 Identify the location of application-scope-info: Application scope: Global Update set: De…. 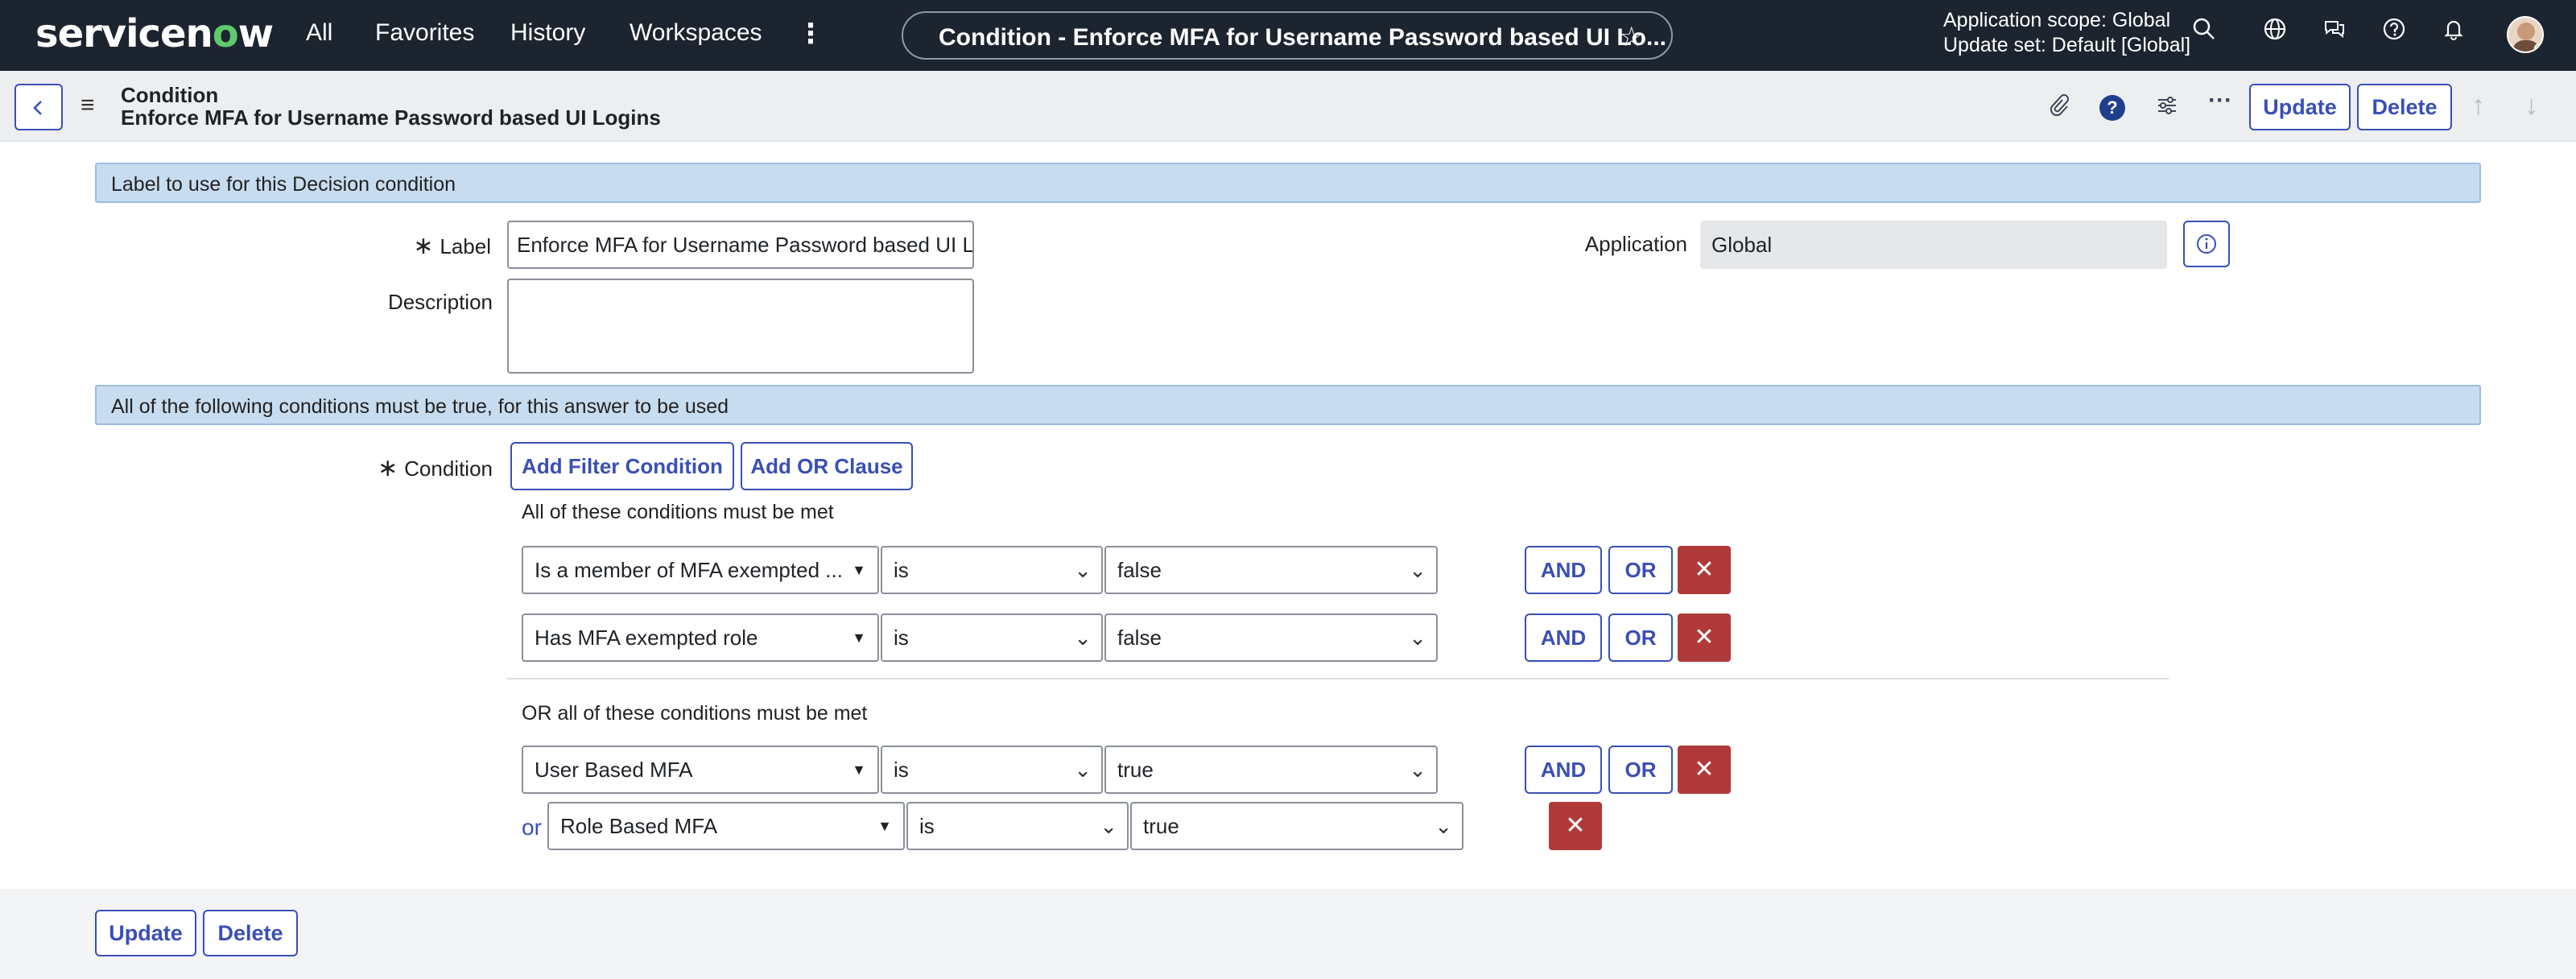
(2066, 33).